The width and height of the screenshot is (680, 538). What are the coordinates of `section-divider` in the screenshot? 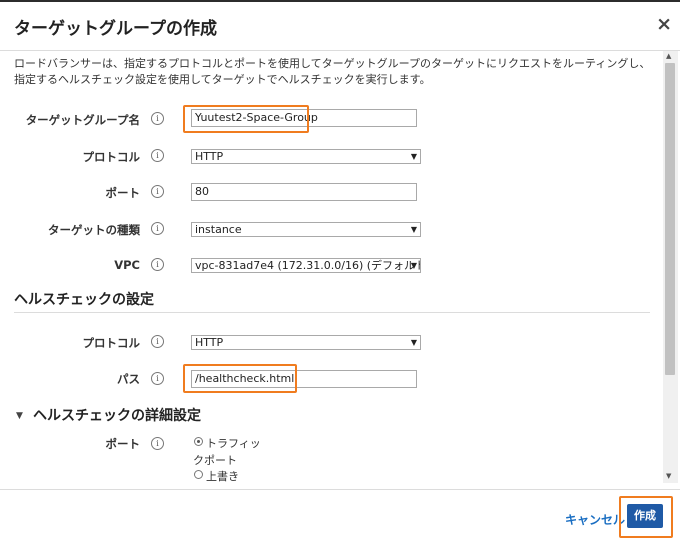 It's located at (332, 312).